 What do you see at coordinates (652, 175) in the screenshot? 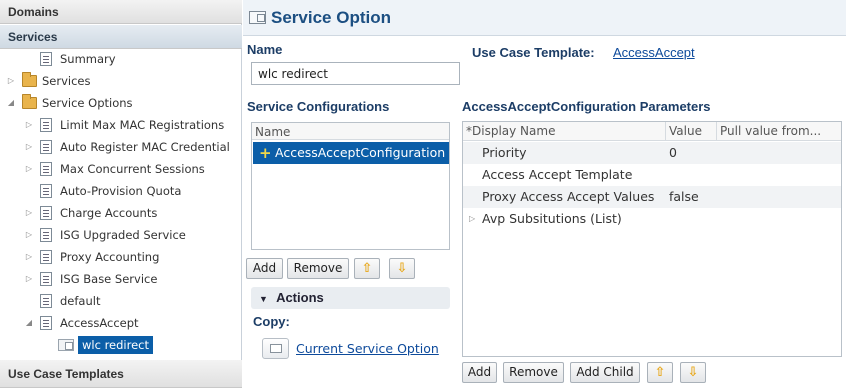
I see `param-row: Access Accept Template` at bounding box center [652, 175].